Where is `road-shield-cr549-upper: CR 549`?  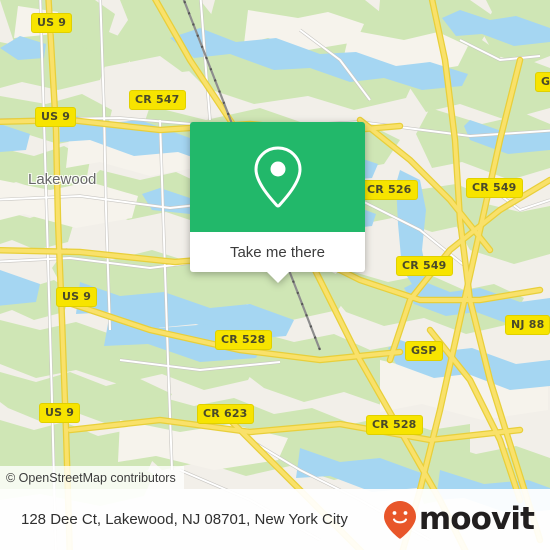
road-shield-cr549-upper: CR 549 is located at coordinates (494, 188).